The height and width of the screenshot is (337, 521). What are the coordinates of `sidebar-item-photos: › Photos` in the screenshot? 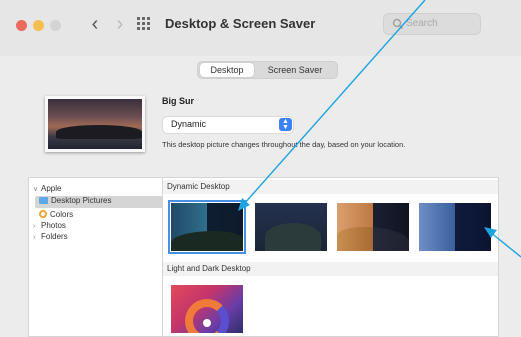 It's located at (49, 225).